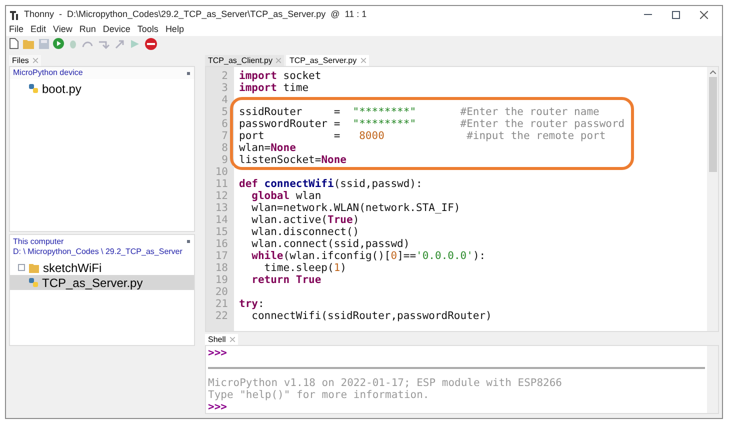  What do you see at coordinates (16, 29) in the screenshot?
I see `menu-item: File` at bounding box center [16, 29].